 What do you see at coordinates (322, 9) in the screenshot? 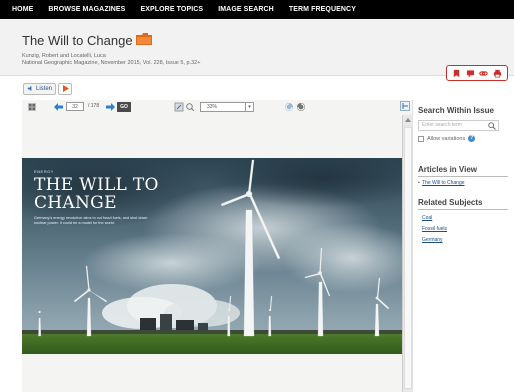
I see `nav-term-frequency: TERM FREQUENCY` at bounding box center [322, 9].